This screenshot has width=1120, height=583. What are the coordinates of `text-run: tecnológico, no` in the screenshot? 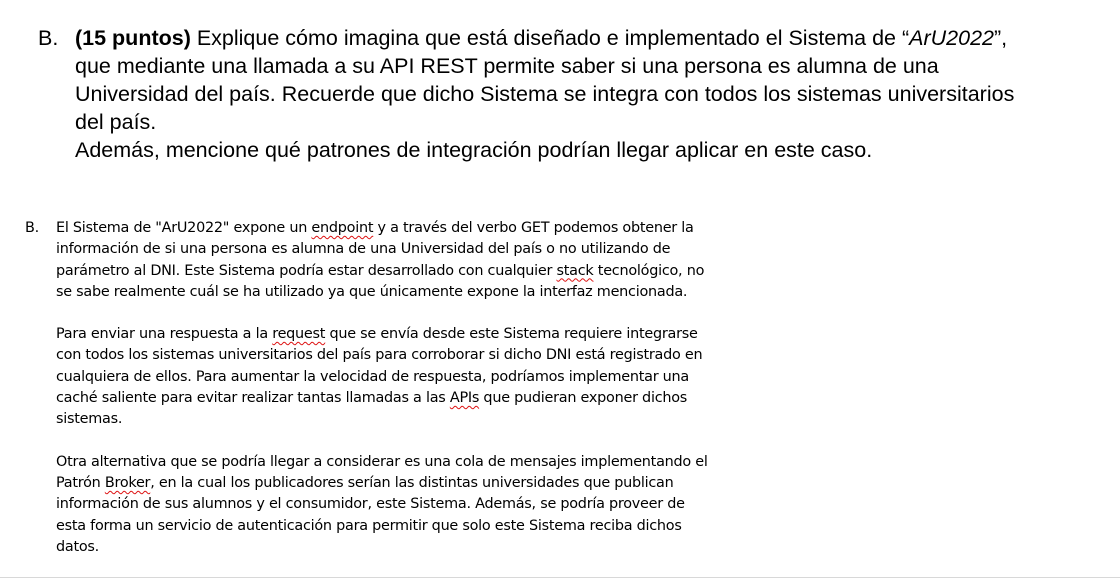 It's located at (649, 270).